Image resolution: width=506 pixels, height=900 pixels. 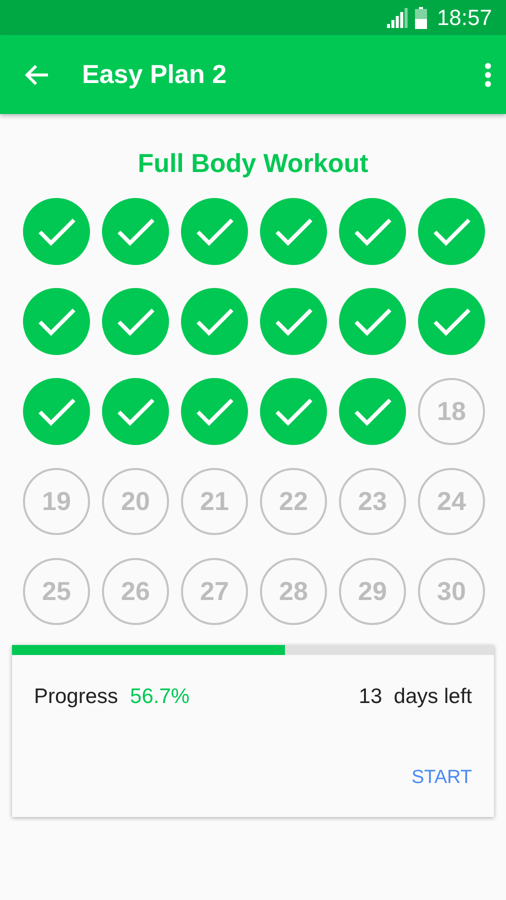 I want to click on menu-button, so click(x=488, y=75).